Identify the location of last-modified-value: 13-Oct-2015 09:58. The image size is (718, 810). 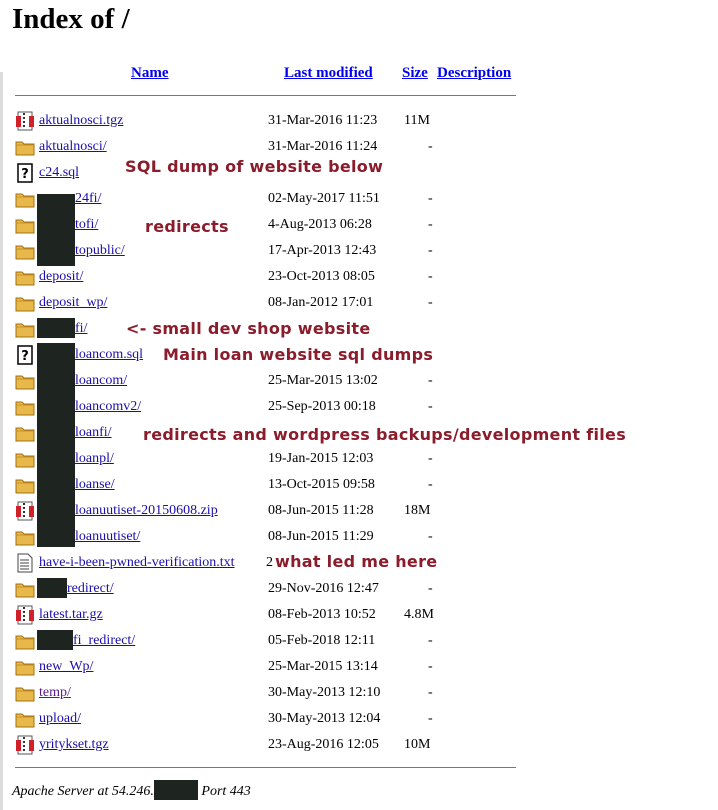
(321, 484).